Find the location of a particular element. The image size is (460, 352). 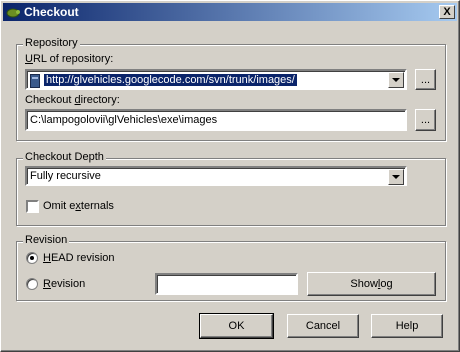

close-icon: X is located at coordinates (447, 11).